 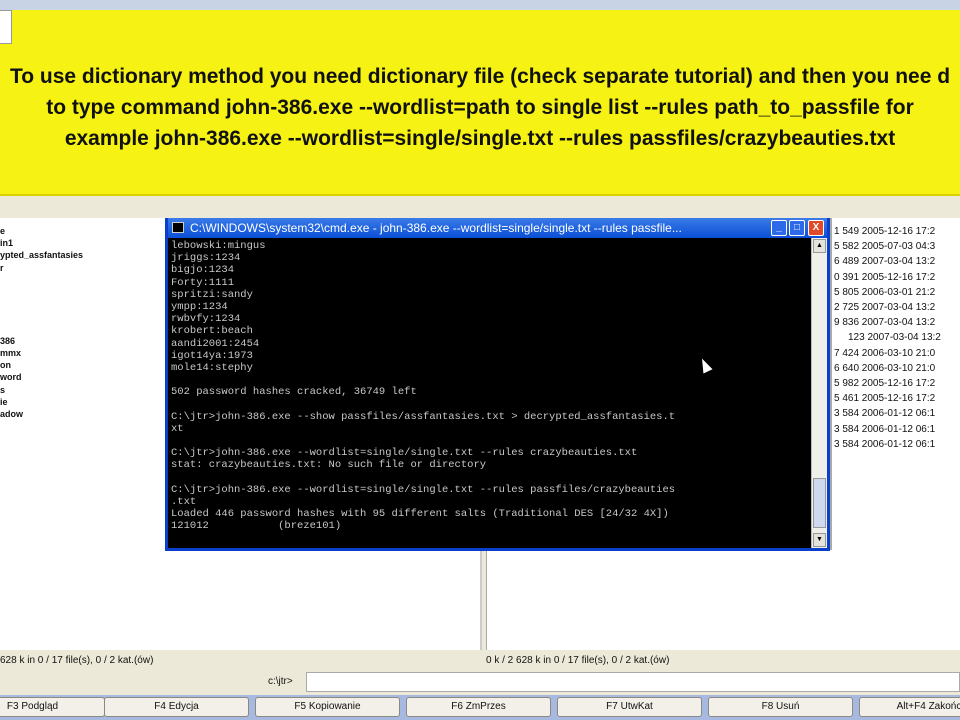 What do you see at coordinates (633, 682) in the screenshot?
I see `command-line-input` at bounding box center [633, 682].